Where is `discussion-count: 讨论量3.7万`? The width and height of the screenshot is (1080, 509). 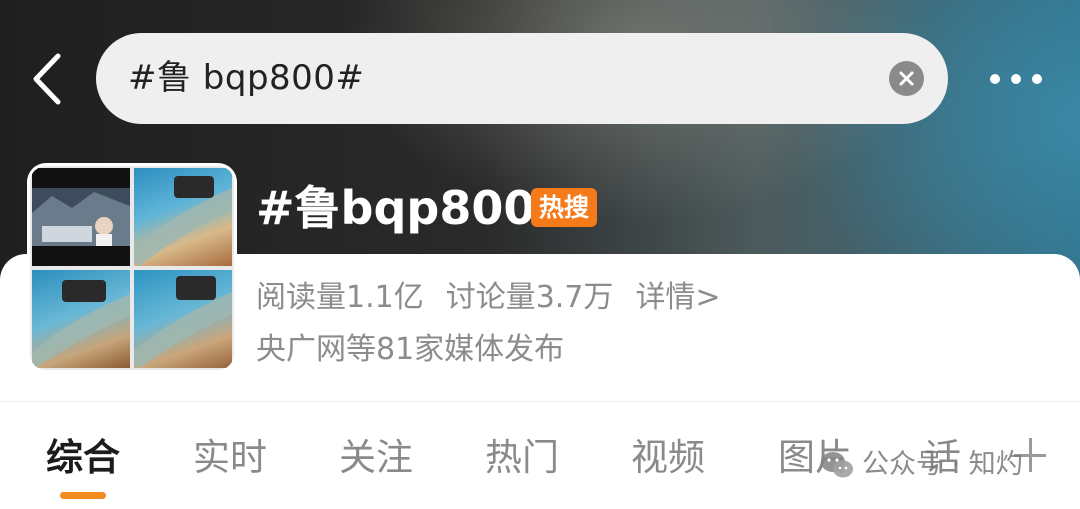 discussion-count: 讨论量3.7万 is located at coordinates (529, 297).